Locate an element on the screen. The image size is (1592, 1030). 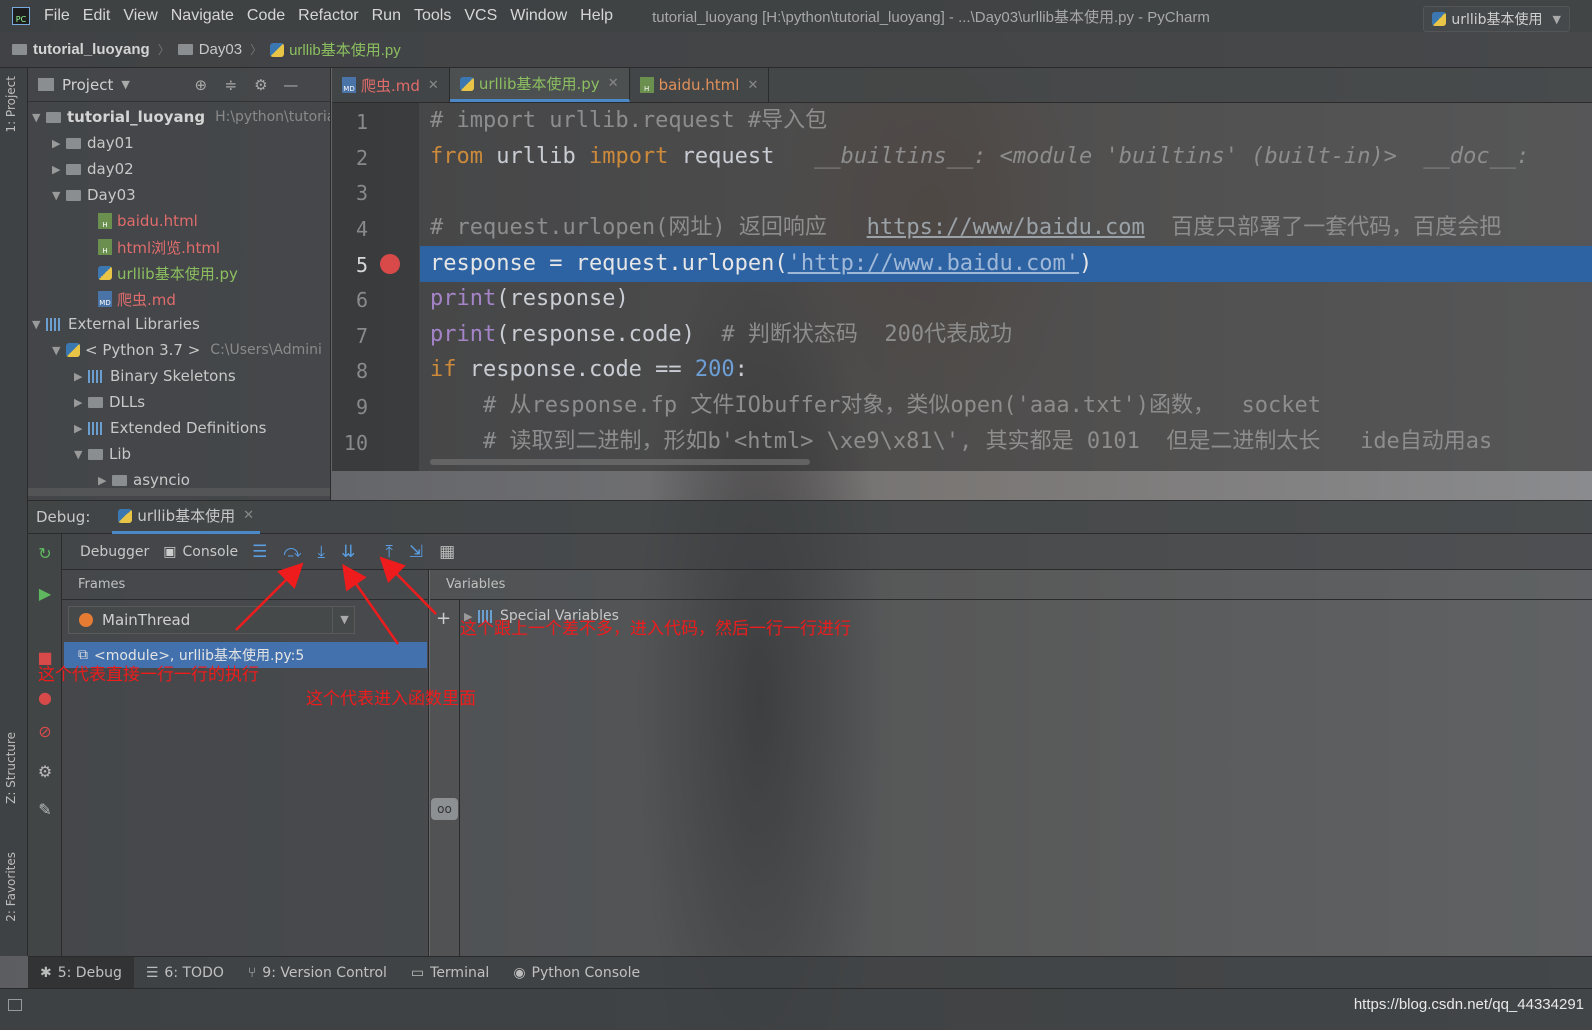
tool-terminal: ▭ Terminal is located at coordinates (450, 973).